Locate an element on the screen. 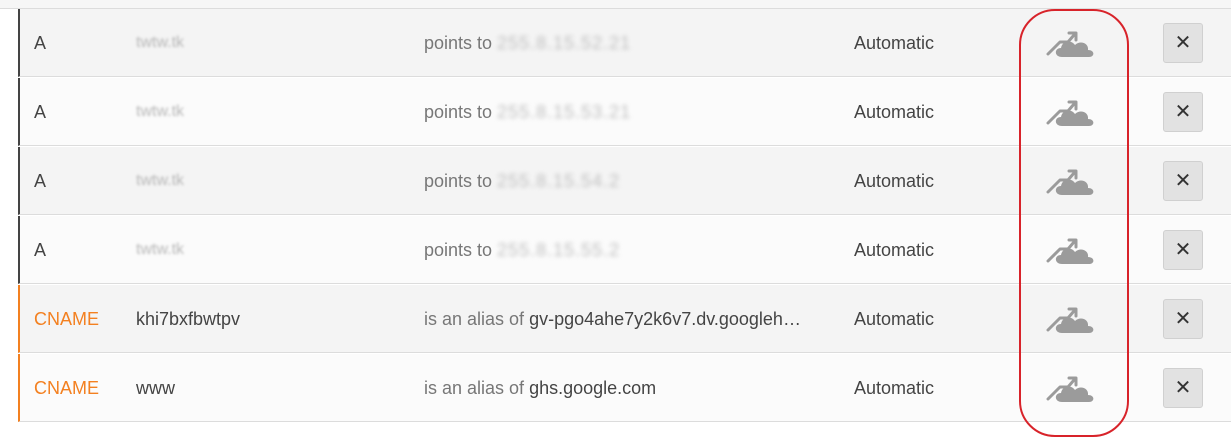 This screenshot has height=440, width=1231. record-value: is an alias of ghs.google.com is located at coordinates (630, 388).